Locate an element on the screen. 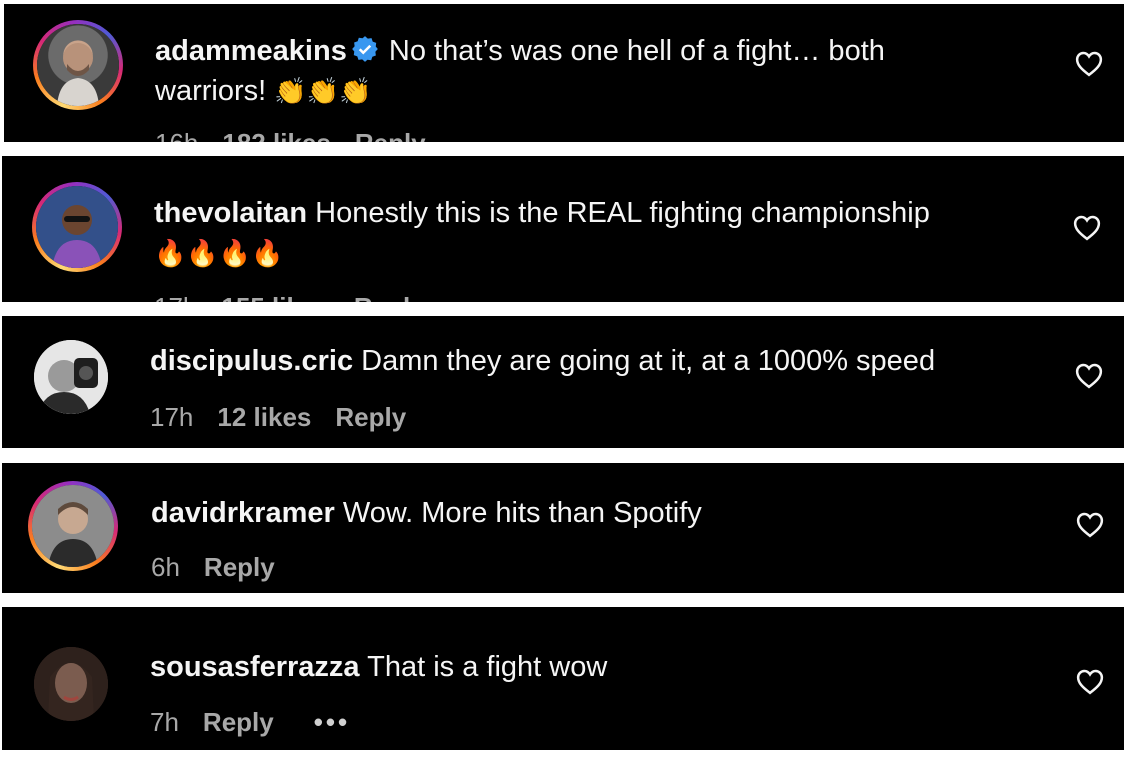 This screenshot has height=772, width=1138. likes-count: 182 likes is located at coordinates (276, 135).